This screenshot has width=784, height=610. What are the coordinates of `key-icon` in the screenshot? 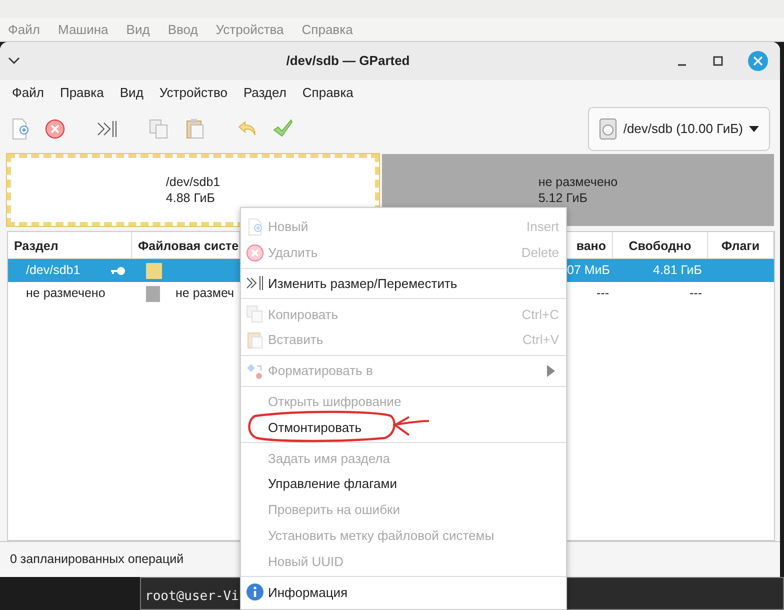 It's located at (118, 271).